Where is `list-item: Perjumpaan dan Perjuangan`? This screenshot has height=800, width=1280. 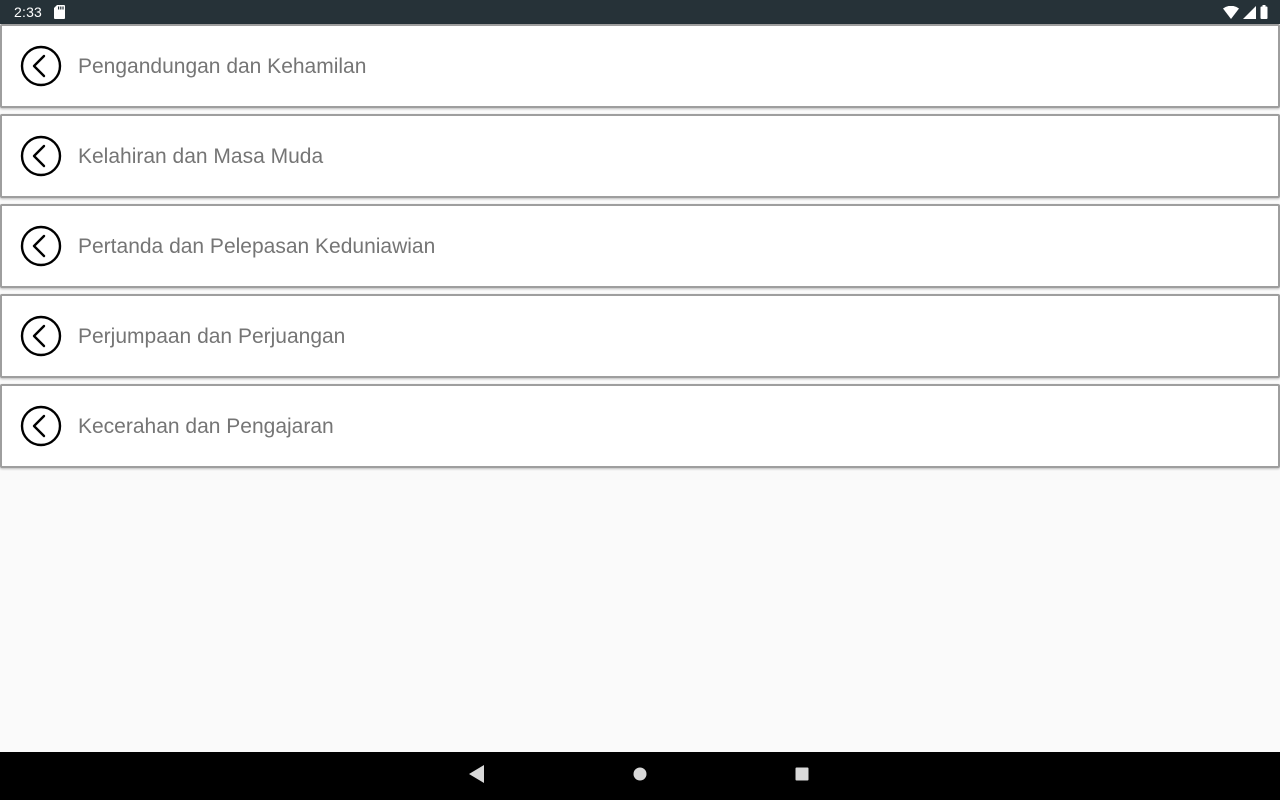
list-item: Perjumpaan dan Perjuangan is located at coordinates (640, 336).